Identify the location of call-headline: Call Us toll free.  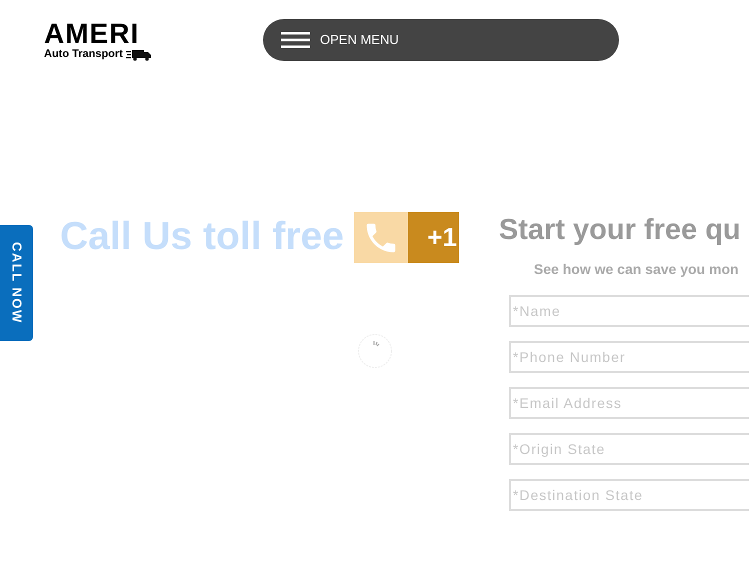
(202, 237).